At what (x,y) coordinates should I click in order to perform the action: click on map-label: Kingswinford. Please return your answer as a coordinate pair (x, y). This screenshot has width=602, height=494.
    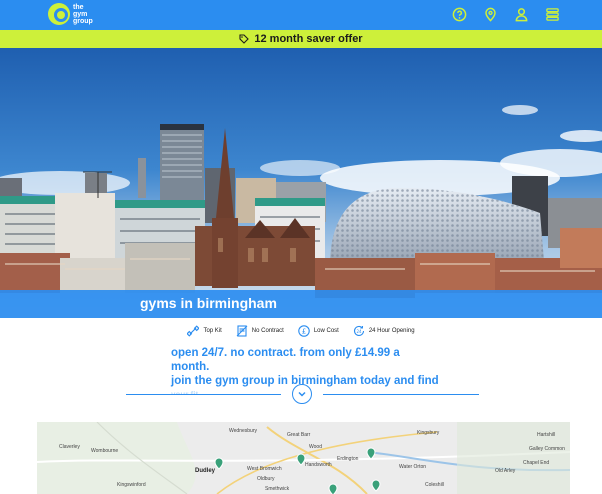
    Looking at the image, I should click on (131, 485).